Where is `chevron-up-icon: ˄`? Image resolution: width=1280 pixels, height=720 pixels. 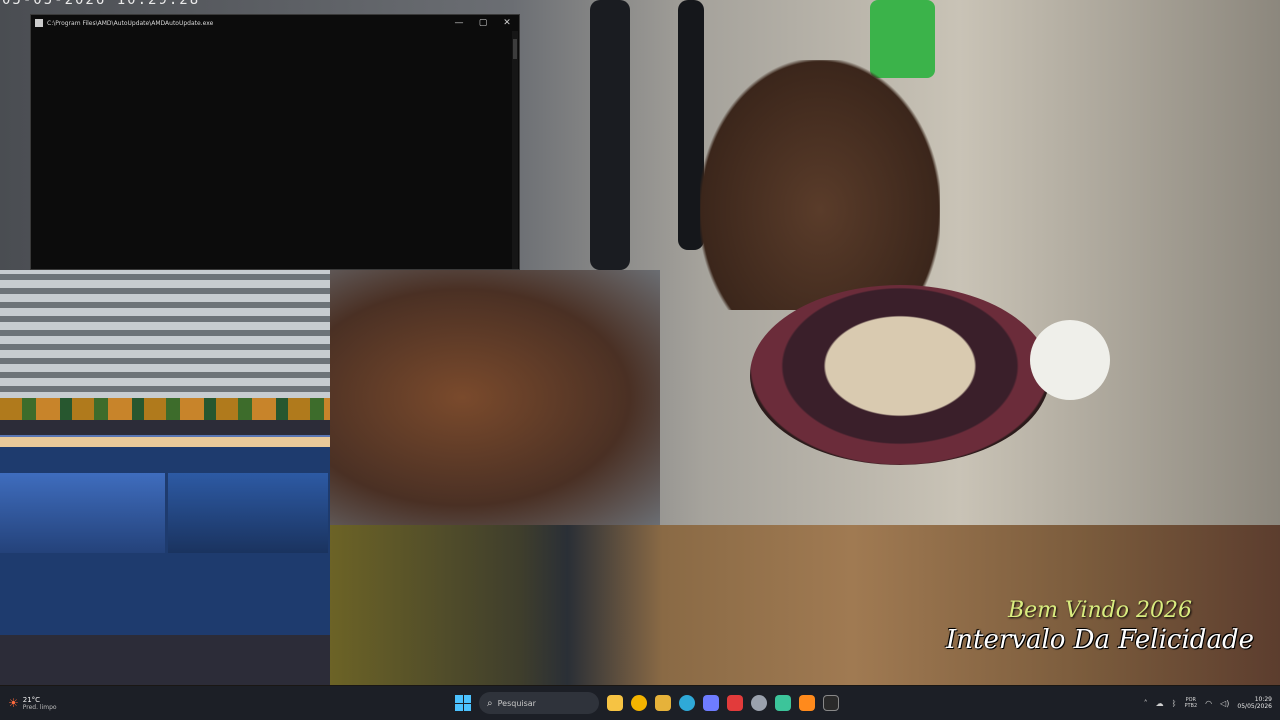 chevron-up-icon: ˄ is located at coordinates (1146, 703).